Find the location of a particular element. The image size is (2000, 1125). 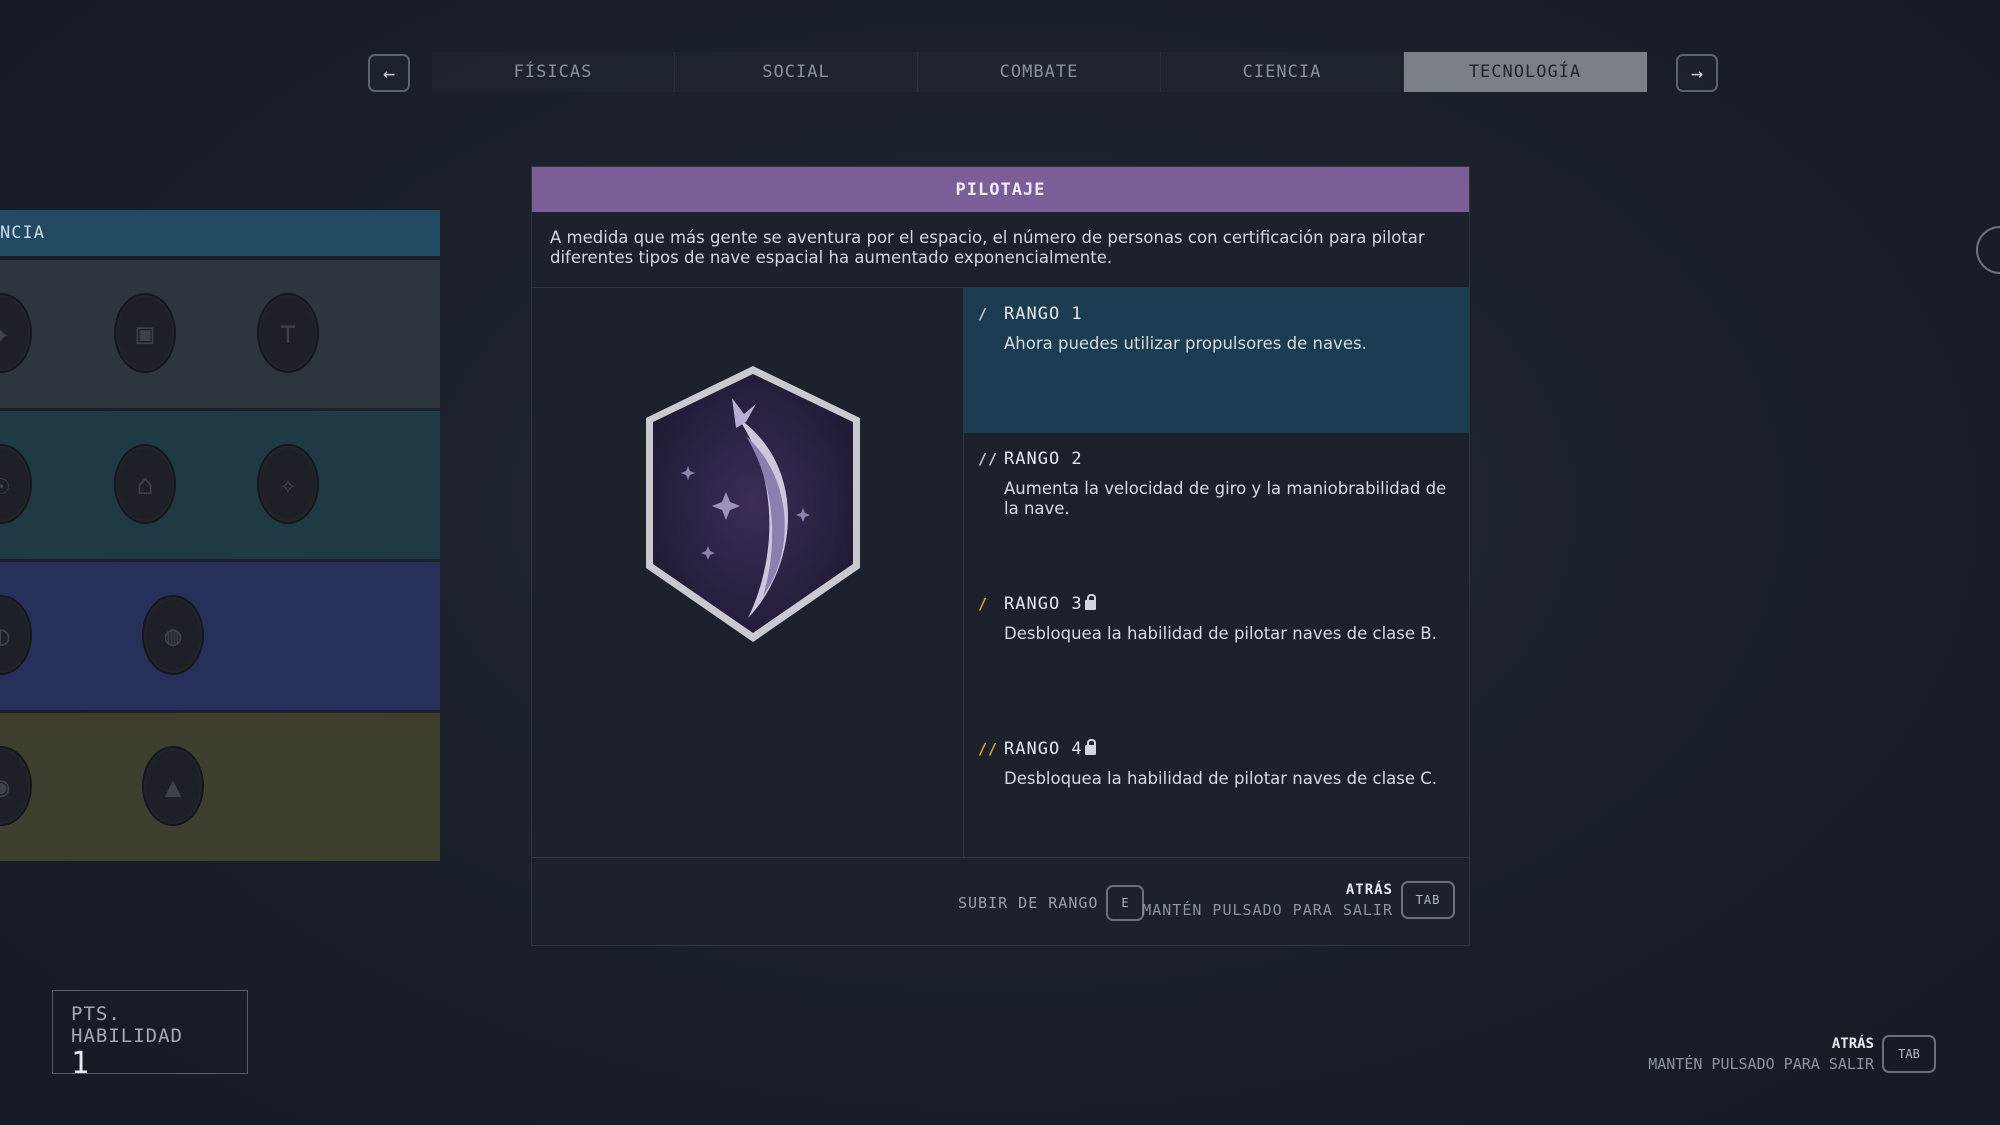

tab-tecnologia: TECNOLOGÍA is located at coordinates (1525, 72).